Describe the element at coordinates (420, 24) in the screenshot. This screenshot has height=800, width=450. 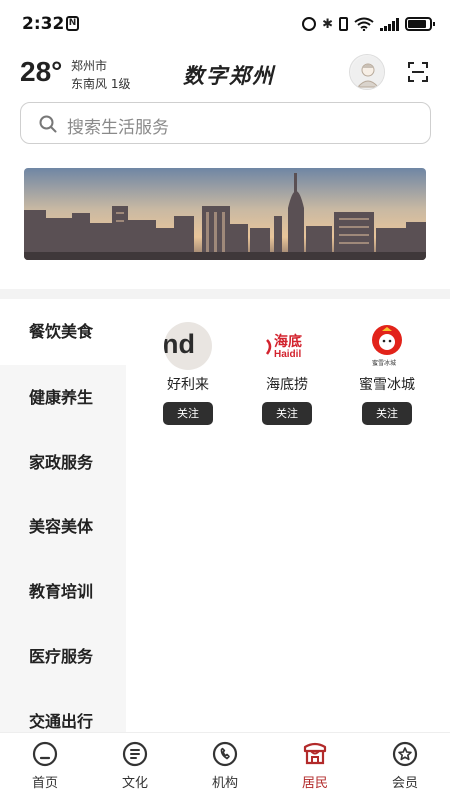
I see `battery-icon` at that location.